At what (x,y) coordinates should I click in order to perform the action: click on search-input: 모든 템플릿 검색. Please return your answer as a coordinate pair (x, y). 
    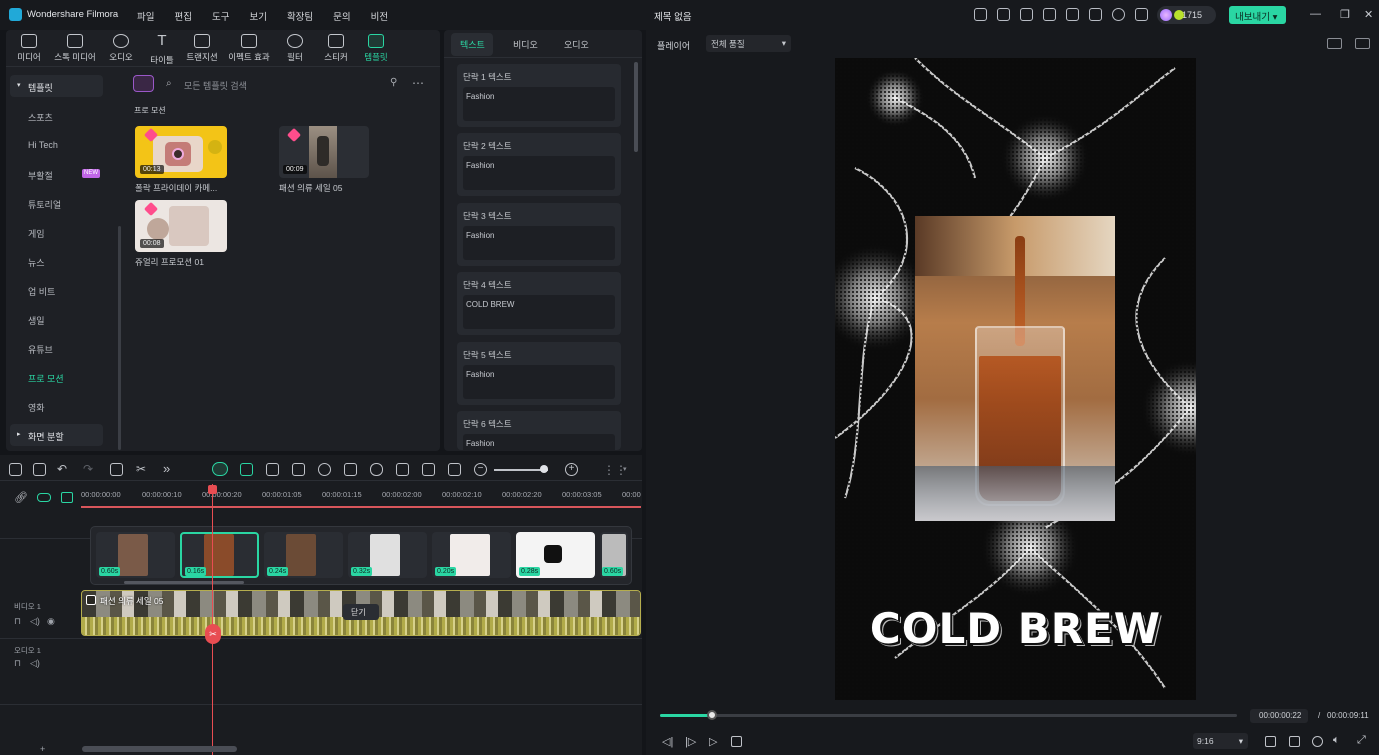
    Looking at the image, I should click on (215, 85).